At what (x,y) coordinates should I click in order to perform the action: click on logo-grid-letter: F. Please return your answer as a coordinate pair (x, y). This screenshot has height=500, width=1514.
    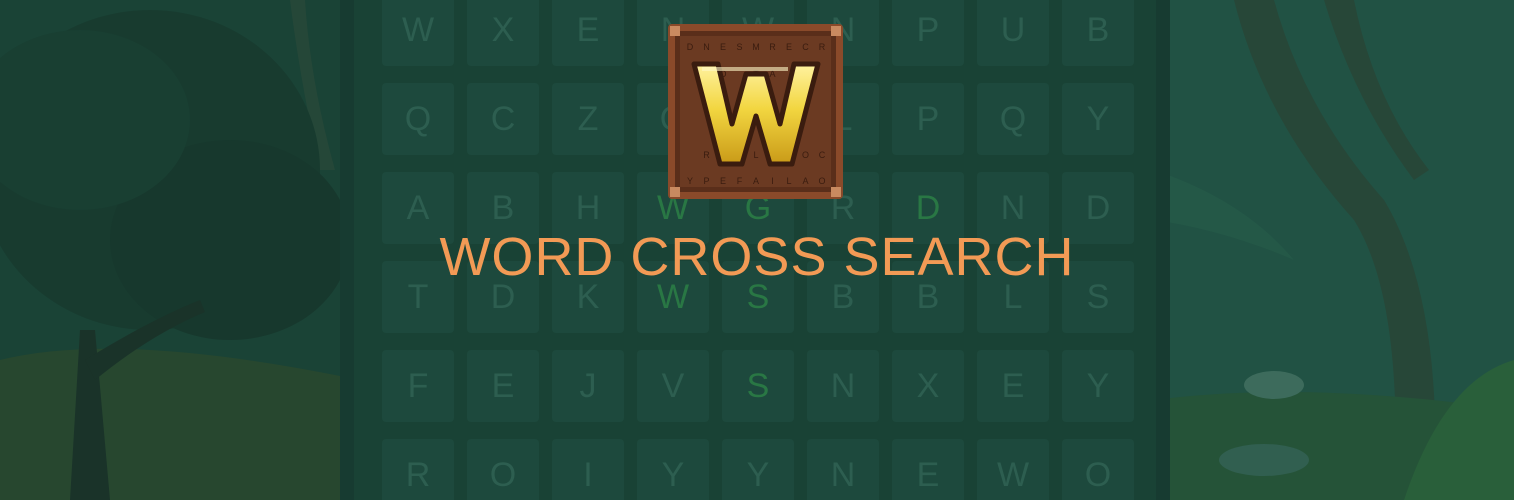
    Looking at the image, I should click on (740, 181).